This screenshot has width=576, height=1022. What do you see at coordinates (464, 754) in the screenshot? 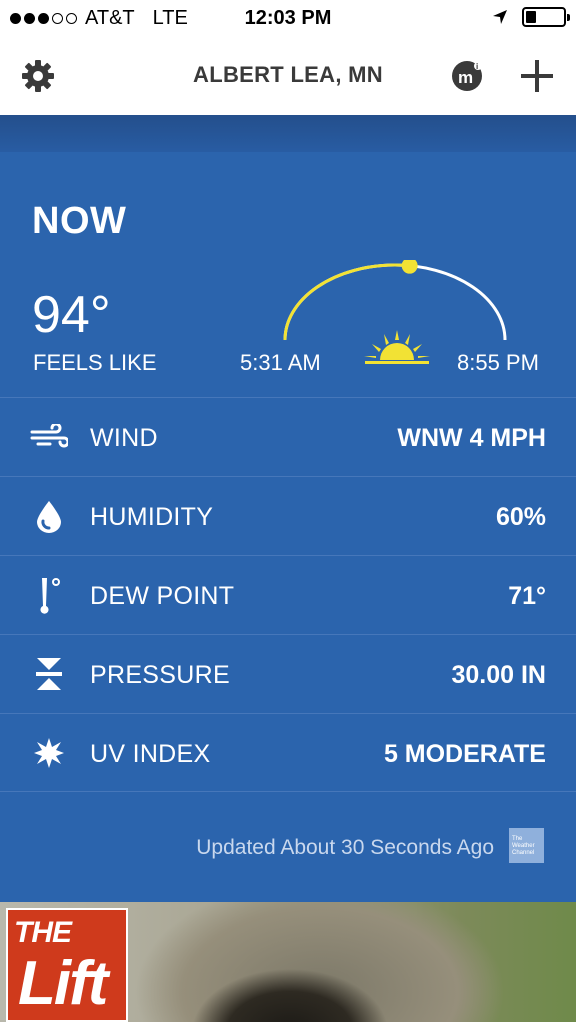
I see `condition-value: 5 MODERATE` at bounding box center [464, 754].